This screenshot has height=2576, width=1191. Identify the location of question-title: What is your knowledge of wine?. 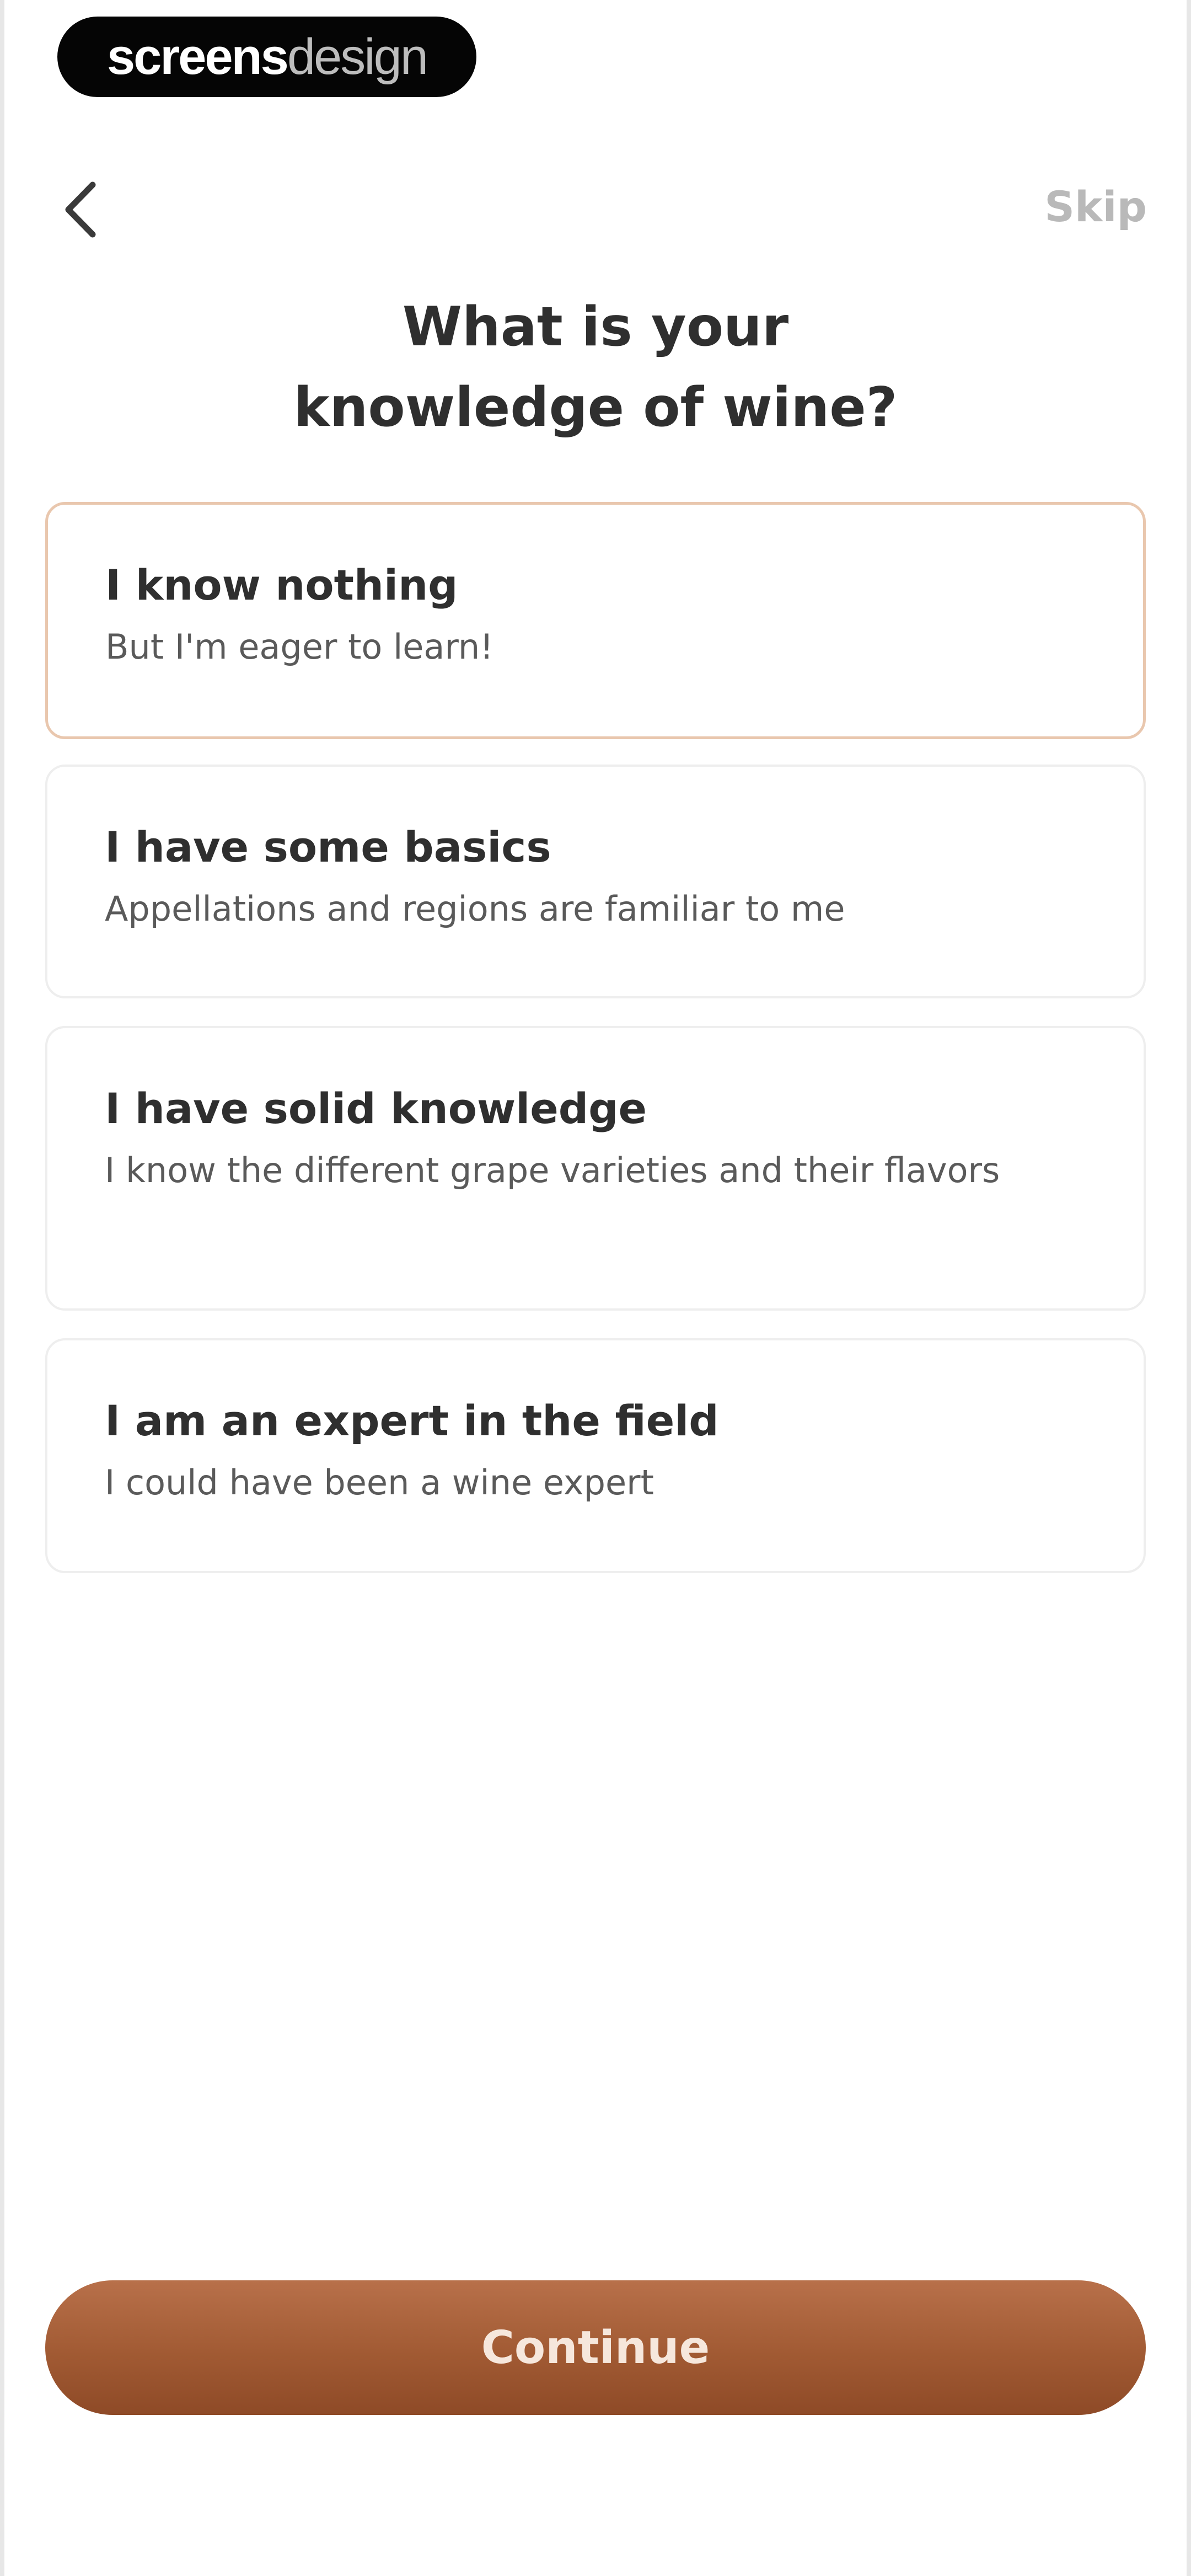
(595, 367).